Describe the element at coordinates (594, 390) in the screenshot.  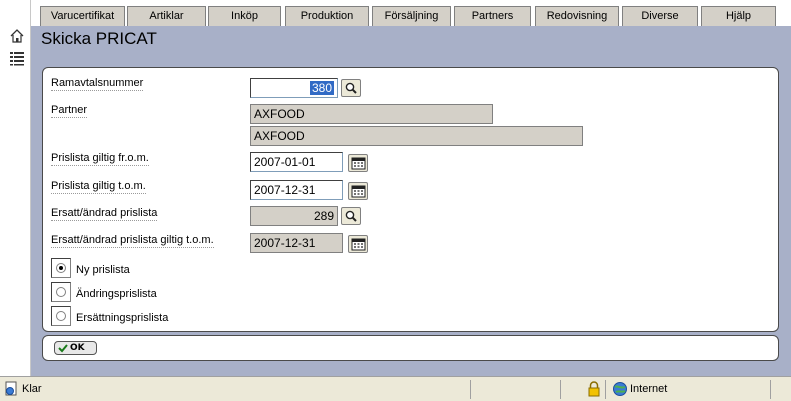
I see `lock-icon` at that location.